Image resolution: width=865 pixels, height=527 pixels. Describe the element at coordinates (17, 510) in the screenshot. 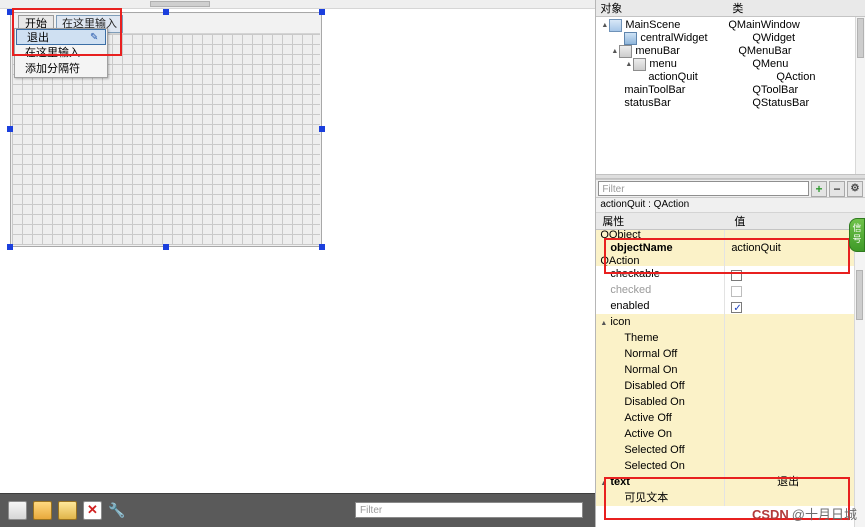

I see `new-file-icon` at that location.